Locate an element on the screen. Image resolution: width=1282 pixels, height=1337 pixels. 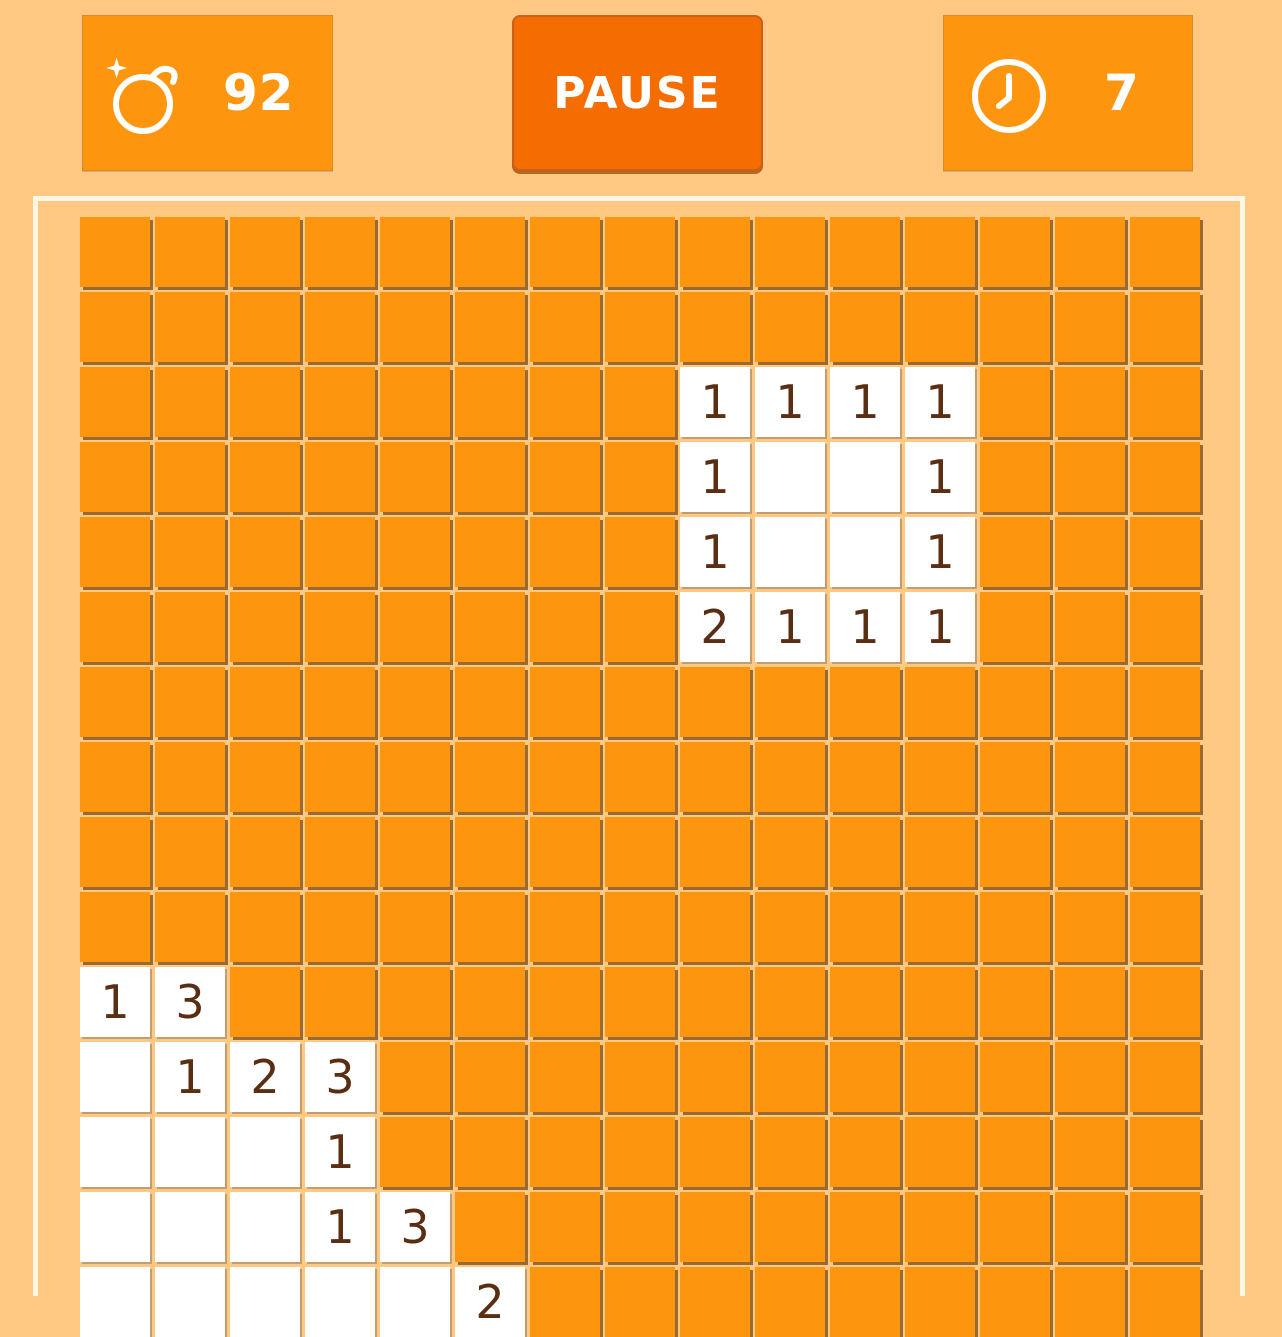
revealed-number-tile: 2 is located at coordinates (490, 1302).